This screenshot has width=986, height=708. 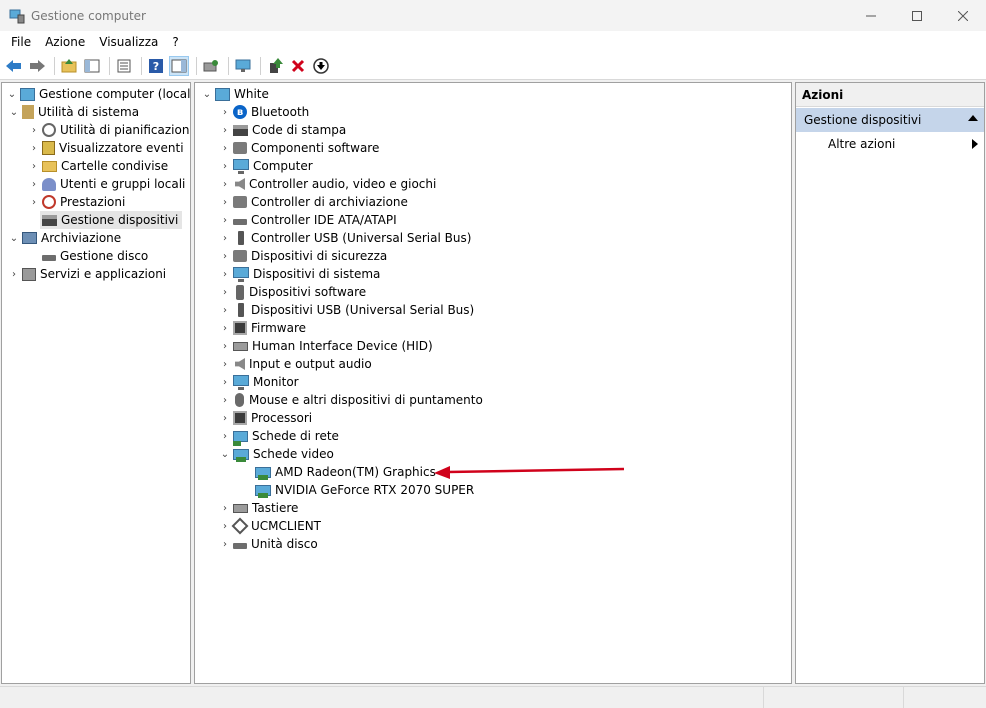 What do you see at coordinates (98, 94) in the screenshot?
I see `tree-item-computer-management: ⌄ Gestione computer (locale)` at bounding box center [98, 94].